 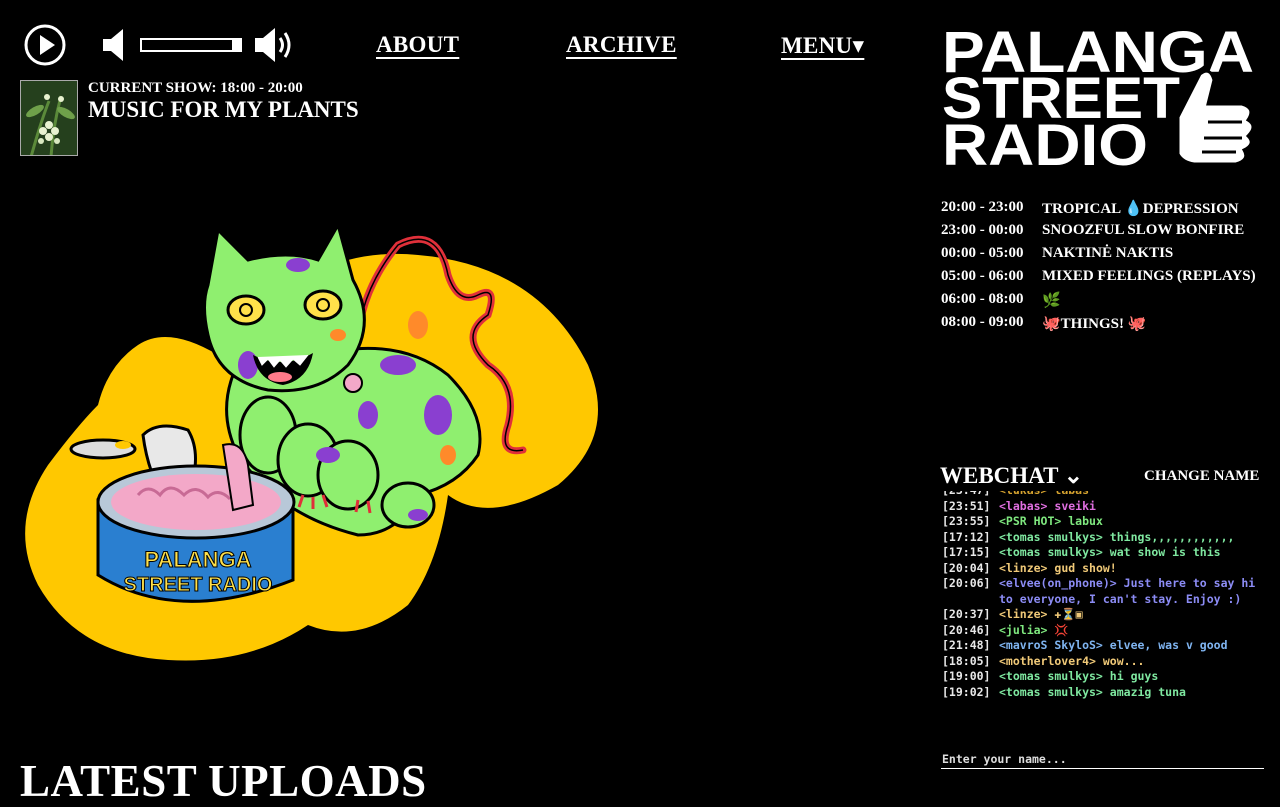 What do you see at coordinates (191, 45) in the screenshot?
I see `volume-slider` at bounding box center [191, 45].